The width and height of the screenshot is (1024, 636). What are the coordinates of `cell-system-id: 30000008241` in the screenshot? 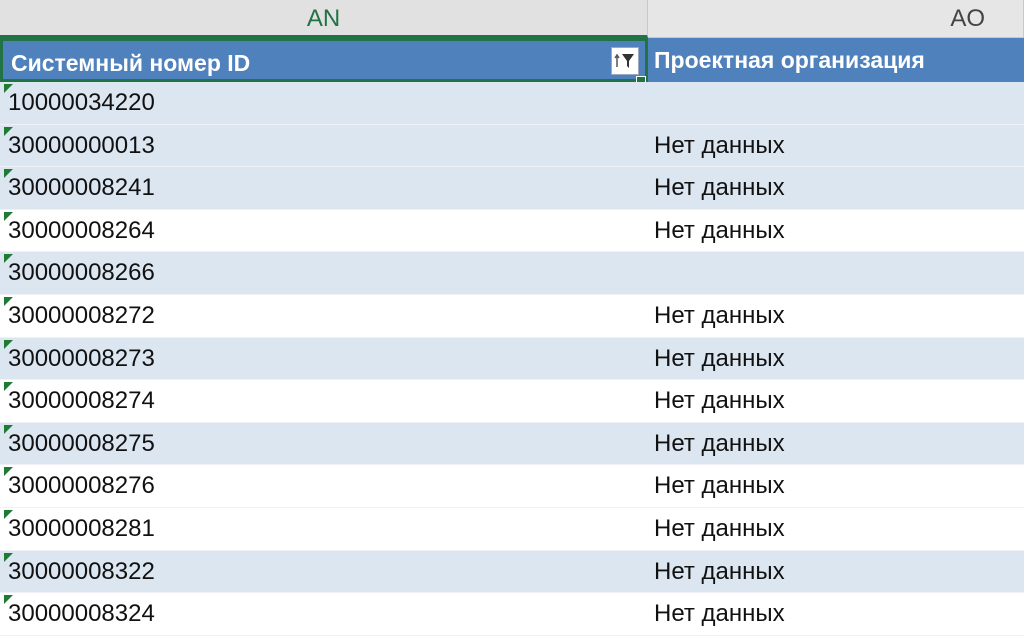 It's located at (324, 188).